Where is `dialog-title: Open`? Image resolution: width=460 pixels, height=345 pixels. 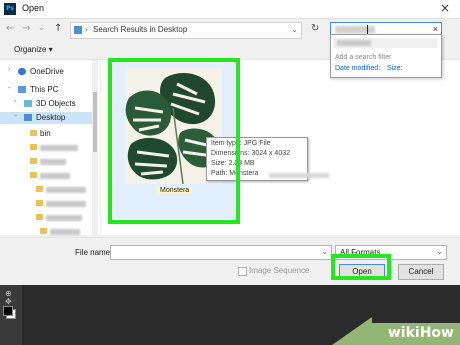 dialog-title: Open is located at coordinates (33, 8).